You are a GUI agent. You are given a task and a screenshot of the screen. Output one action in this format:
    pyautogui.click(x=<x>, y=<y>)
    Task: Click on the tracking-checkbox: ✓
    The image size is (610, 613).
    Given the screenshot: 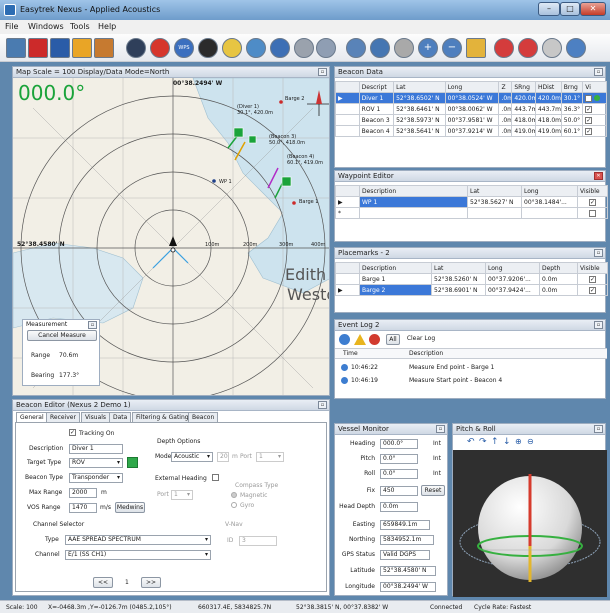 What is the action you would take?
    pyautogui.click(x=72, y=432)
    